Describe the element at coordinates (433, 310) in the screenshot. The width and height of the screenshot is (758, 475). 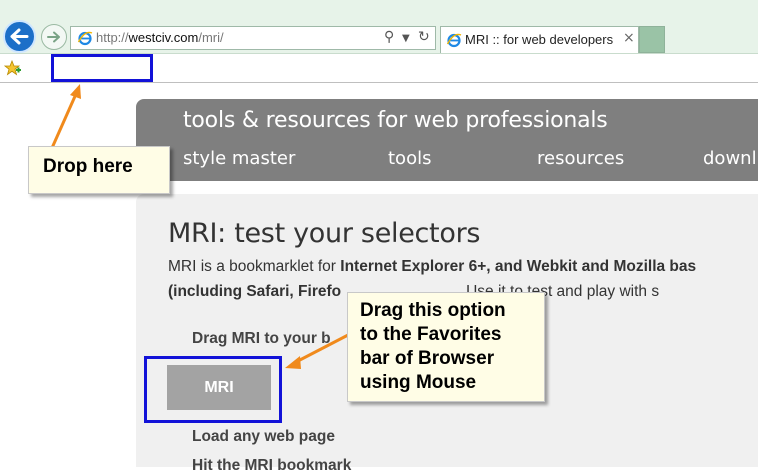
I see `callout-line: Drag this option` at that location.